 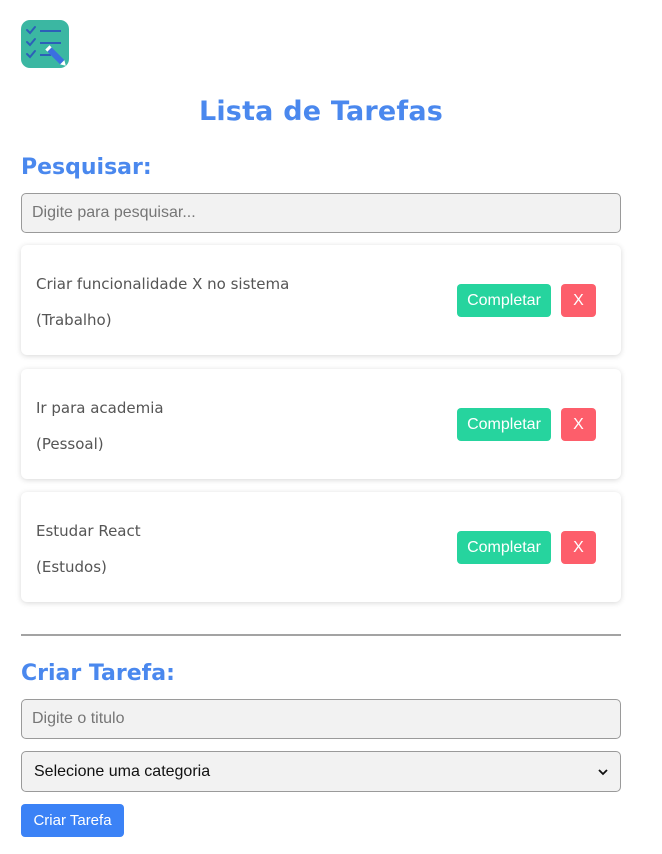 I want to click on todo-title: Estudar React, so click(x=88, y=531).